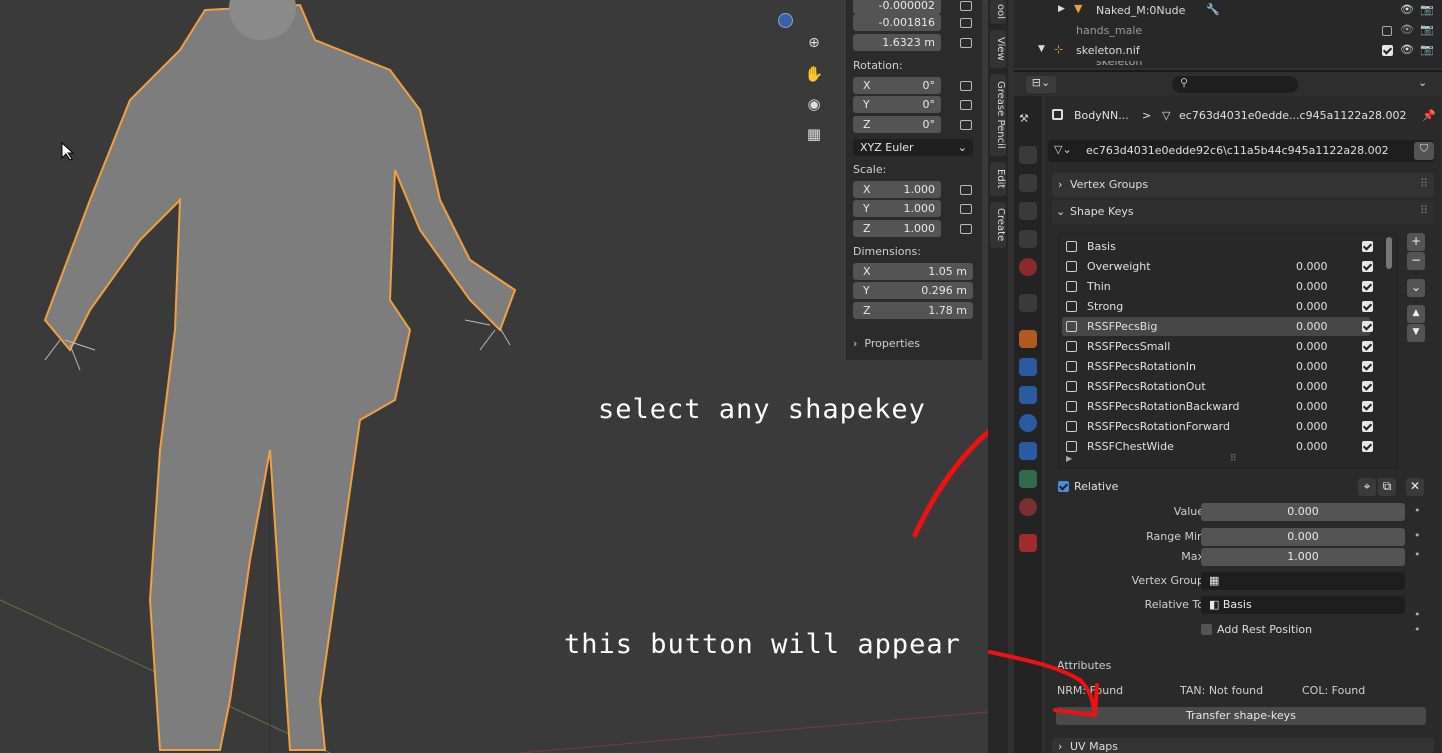 The height and width of the screenshot is (753, 1442). I want to click on shape-key-row: RSSFPecsRotationIn 0.000, so click(1217, 366).